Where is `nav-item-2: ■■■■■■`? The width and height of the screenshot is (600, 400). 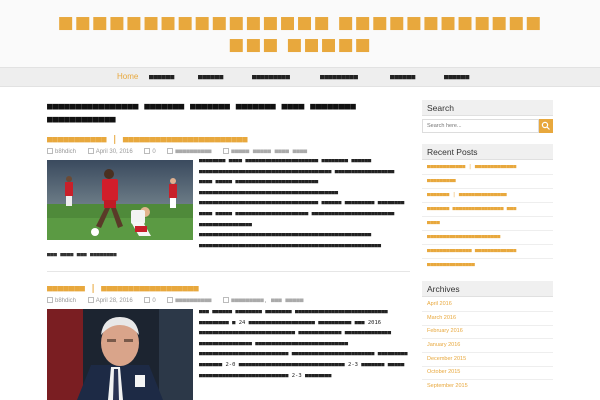
nav-item-2: ■■■■■■ is located at coordinates (210, 77).